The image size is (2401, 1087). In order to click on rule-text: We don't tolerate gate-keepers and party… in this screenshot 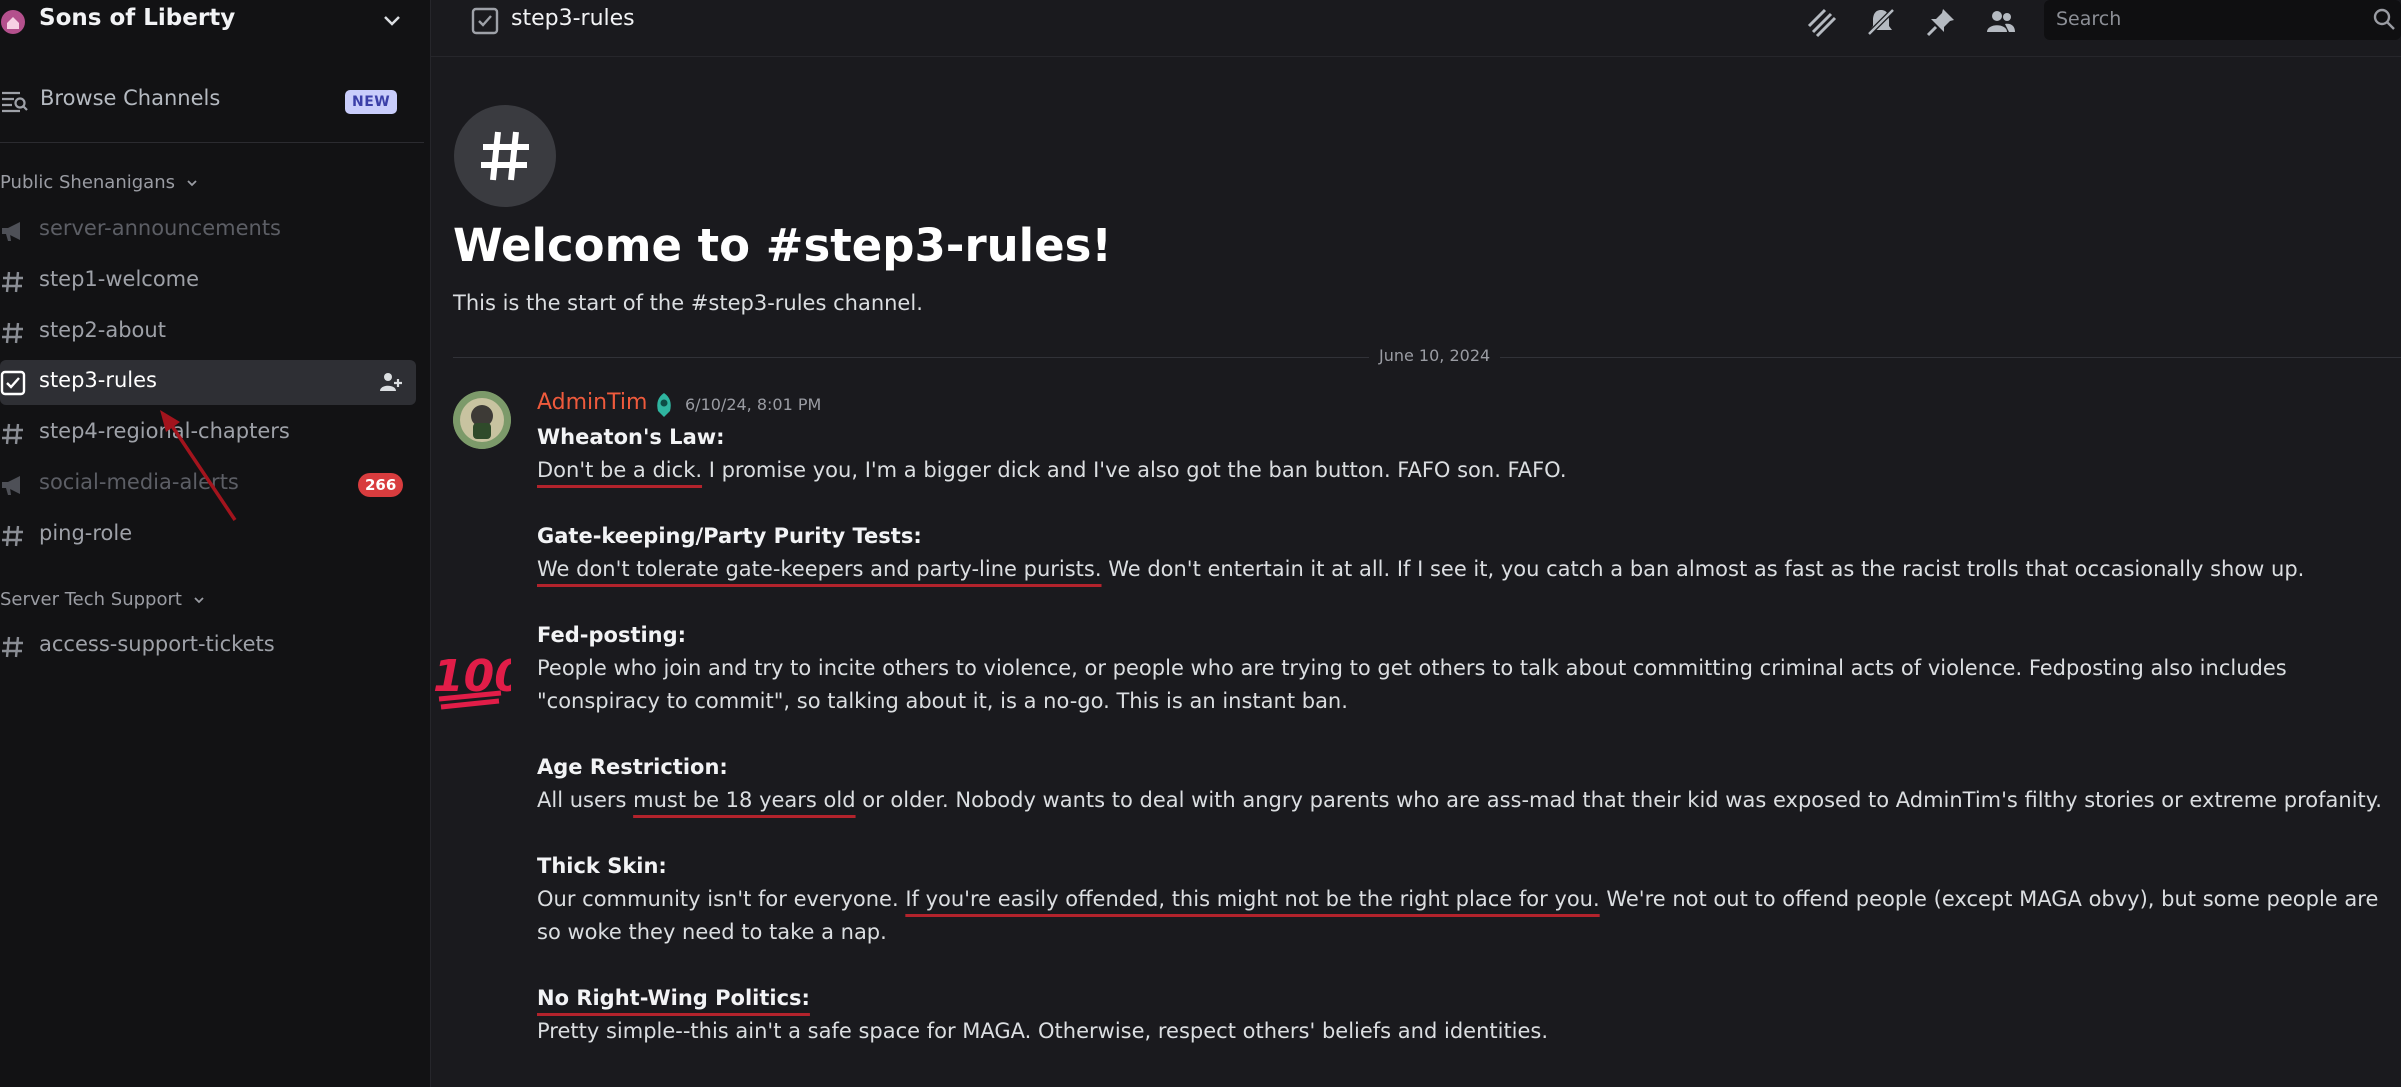, I will do `click(1462, 569)`.